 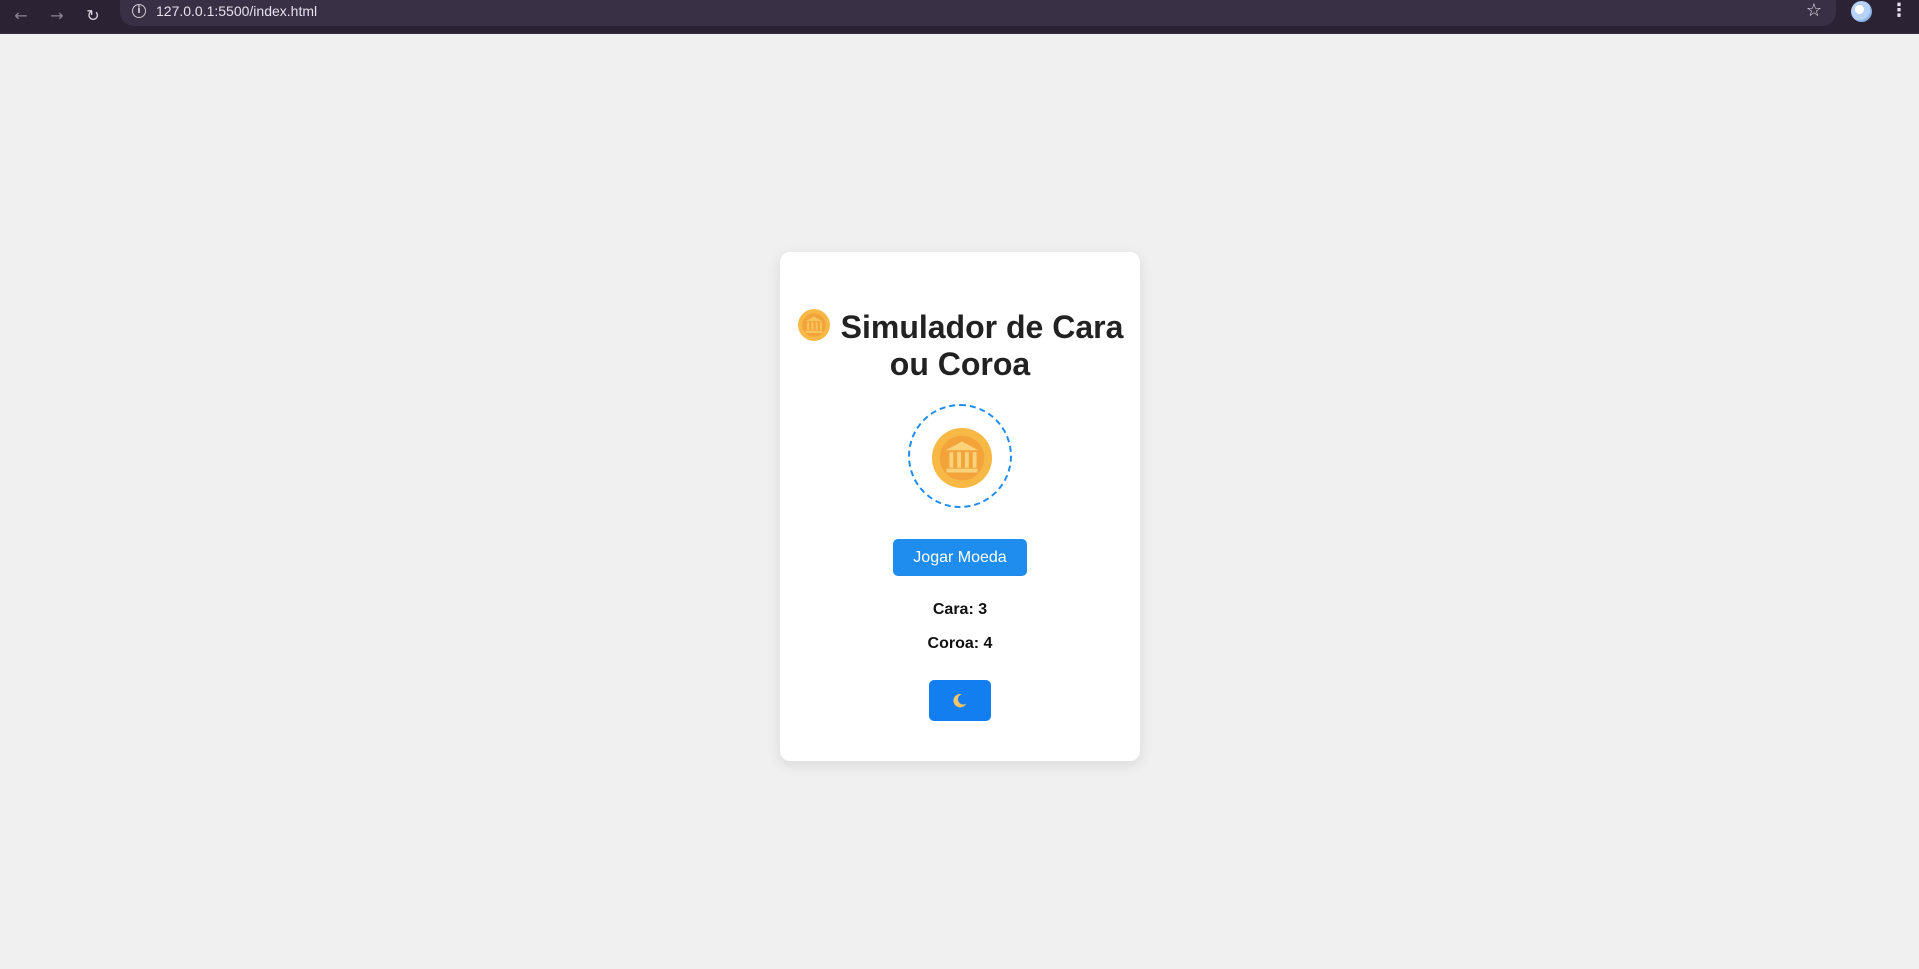 What do you see at coordinates (139, 11) in the screenshot?
I see `info-icon: i` at bounding box center [139, 11].